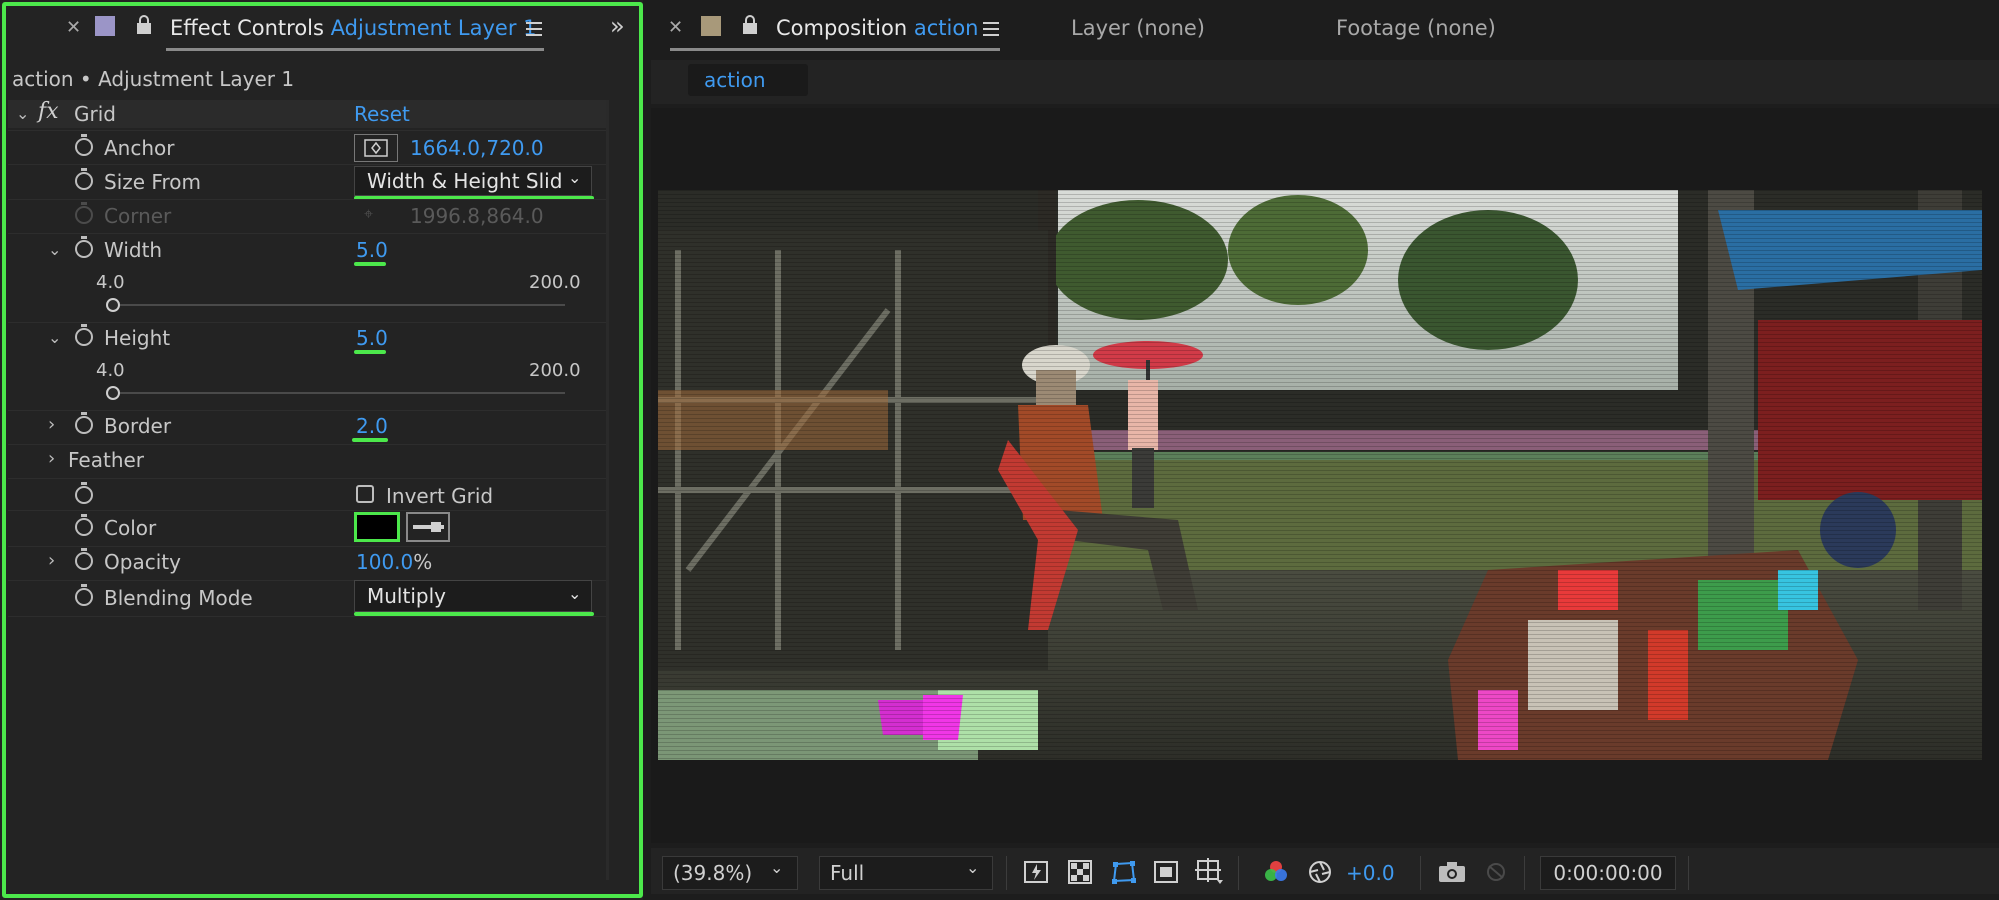  Describe the element at coordinates (133, 250) in the screenshot. I see `width-label: Width` at that location.